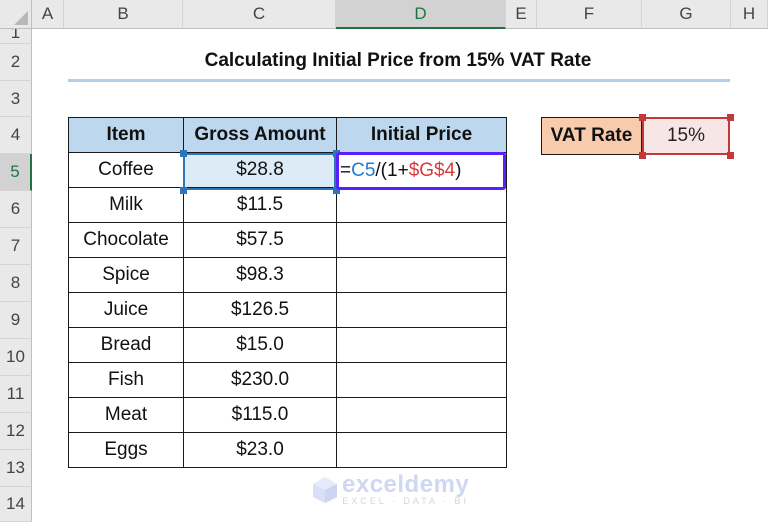 This screenshot has width=768, height=522. Describe the element at coordinates (16, 62) in the screenshot. I see `row-header-2: 2` at that location.